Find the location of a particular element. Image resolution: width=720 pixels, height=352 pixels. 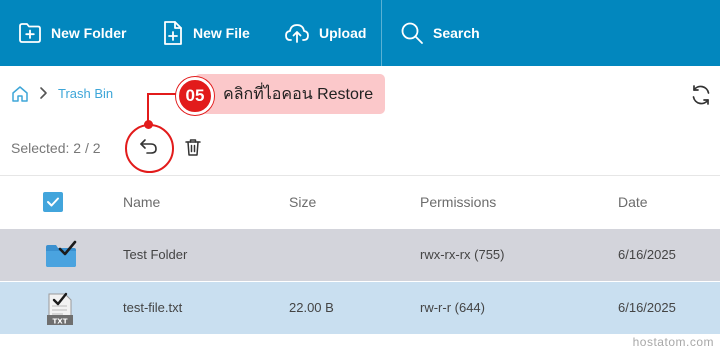

new-file-button: New File is located at coordinates (206, 33).